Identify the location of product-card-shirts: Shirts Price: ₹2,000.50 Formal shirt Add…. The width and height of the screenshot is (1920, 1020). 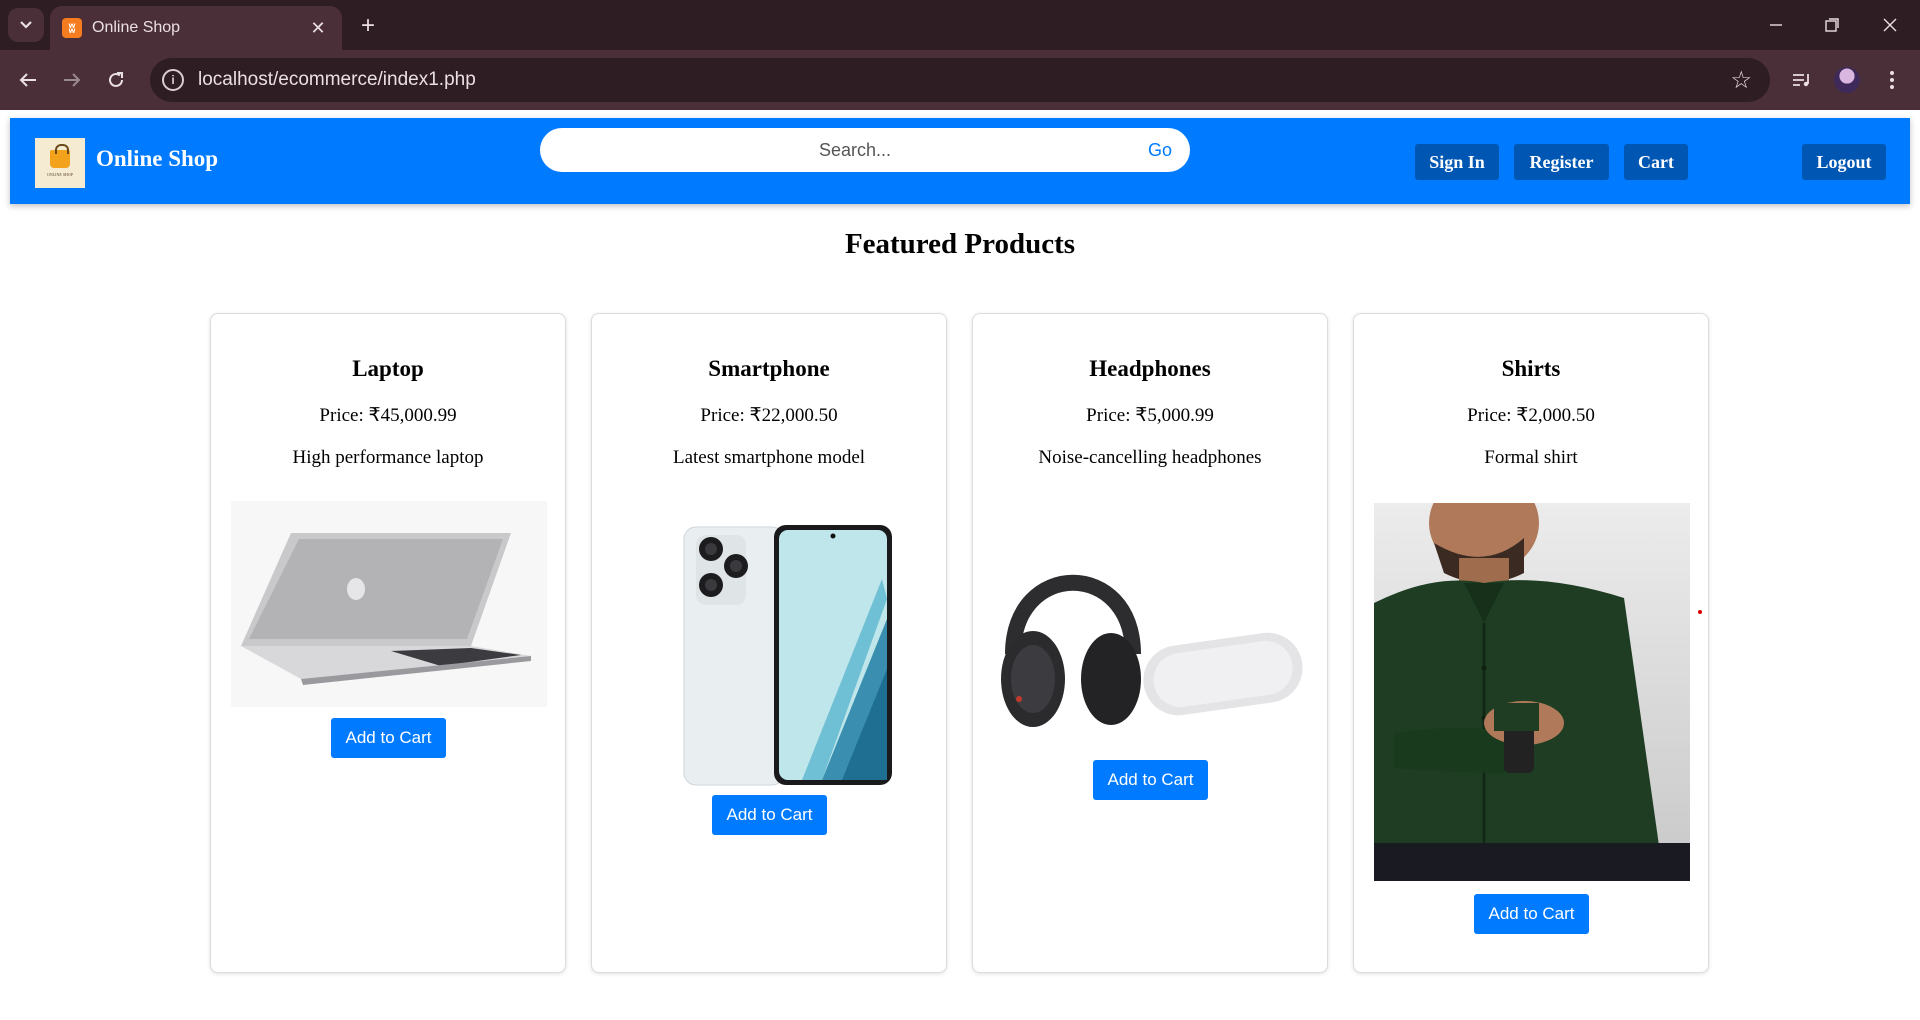
(1531, 643).